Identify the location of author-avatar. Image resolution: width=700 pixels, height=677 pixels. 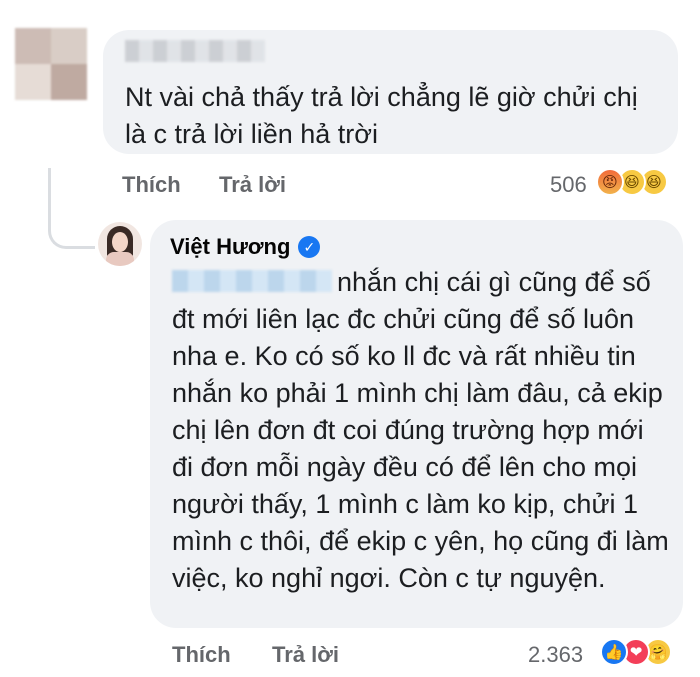
(120, 244).